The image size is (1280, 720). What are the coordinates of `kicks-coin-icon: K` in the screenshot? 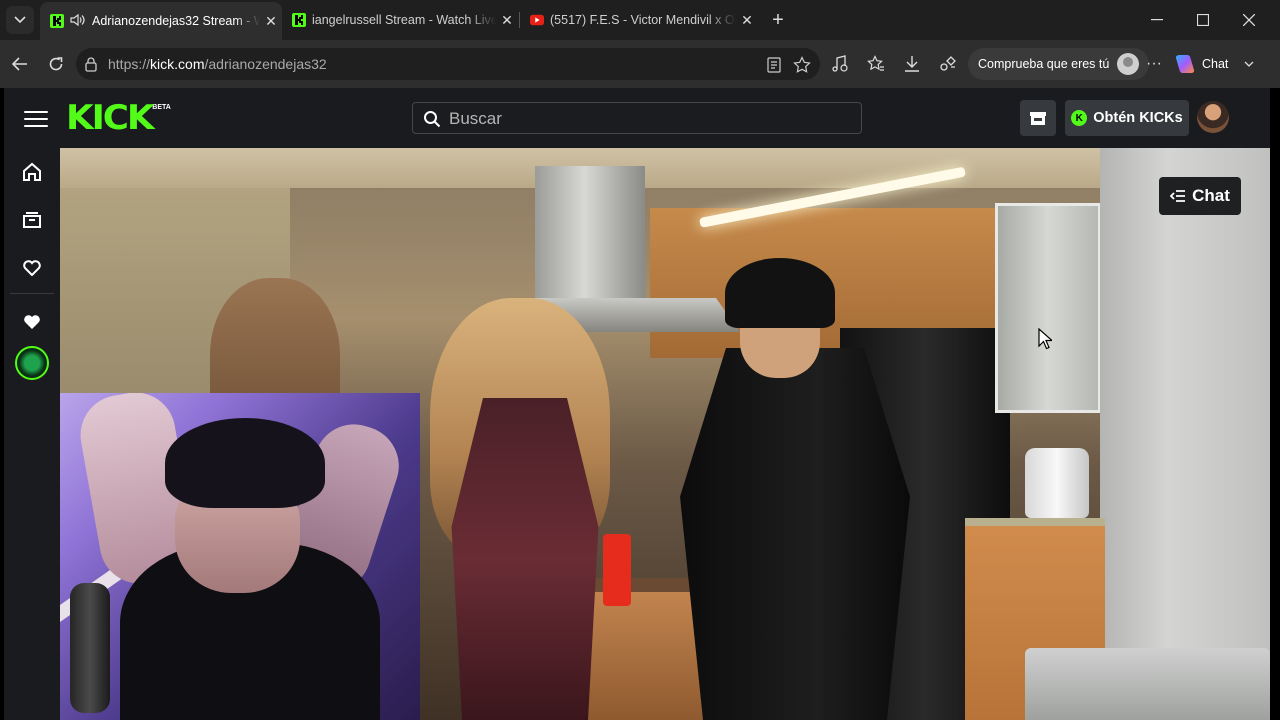 It's located at (1079, 118).